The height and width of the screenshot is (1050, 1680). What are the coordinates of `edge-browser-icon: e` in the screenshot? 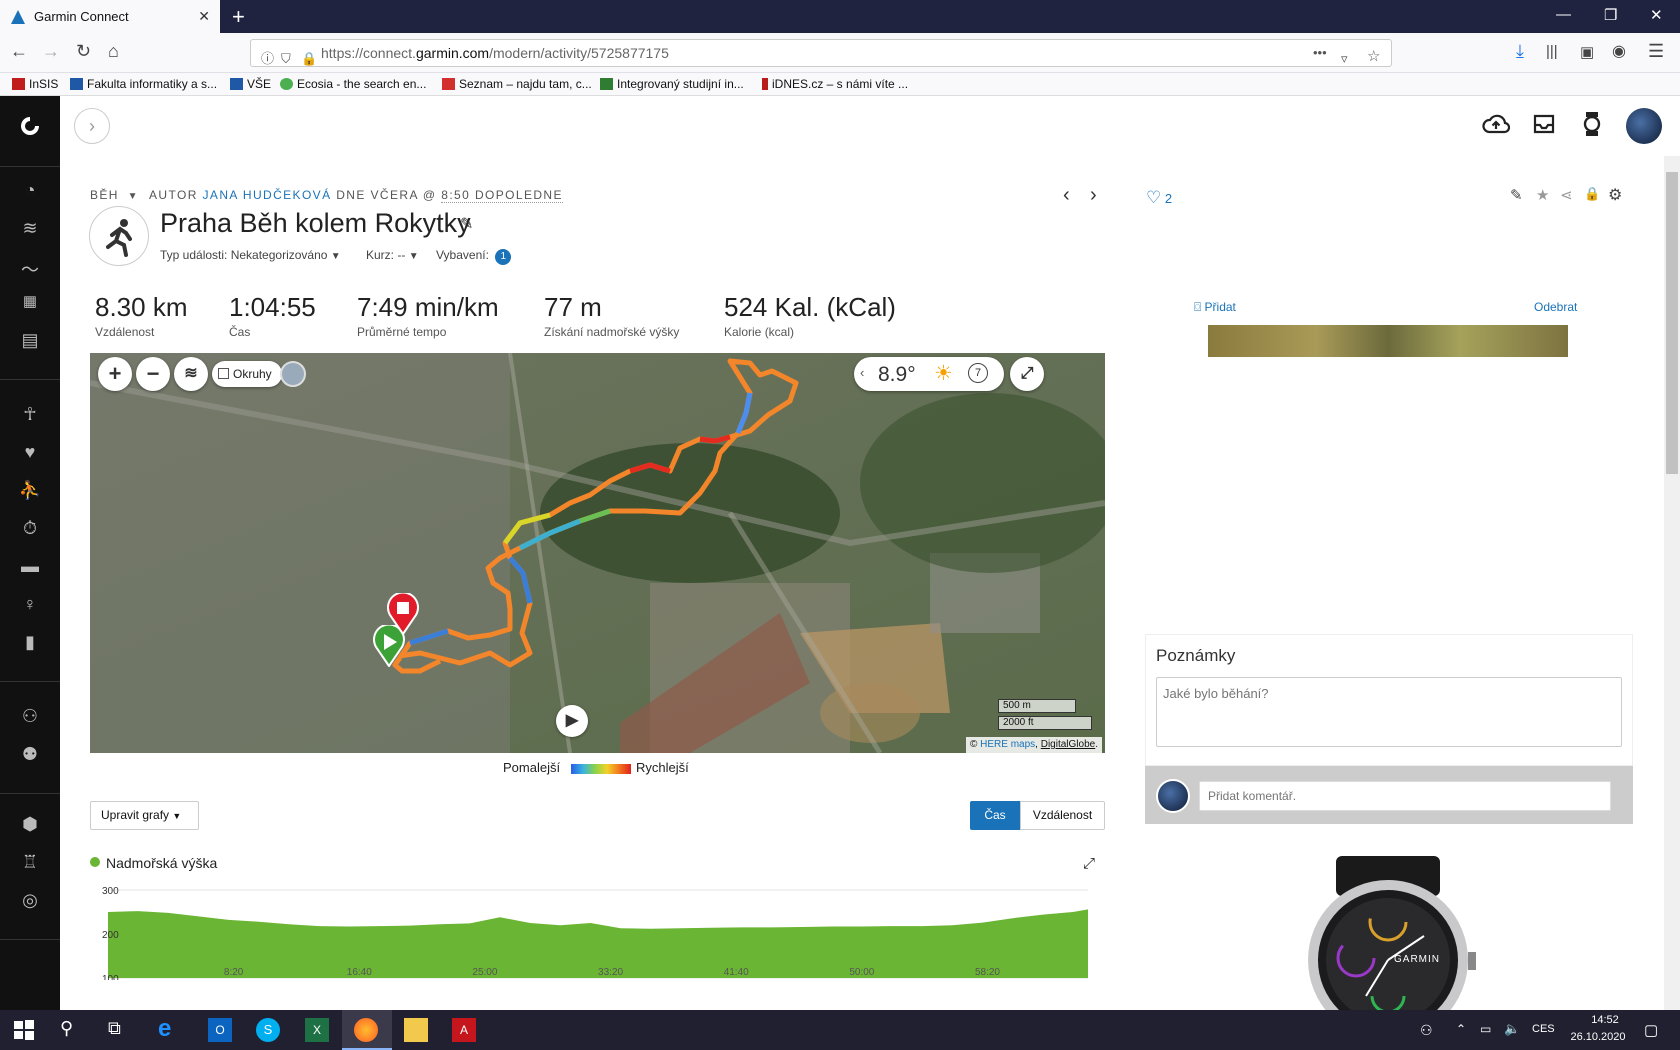 It's located at (170, 1029).